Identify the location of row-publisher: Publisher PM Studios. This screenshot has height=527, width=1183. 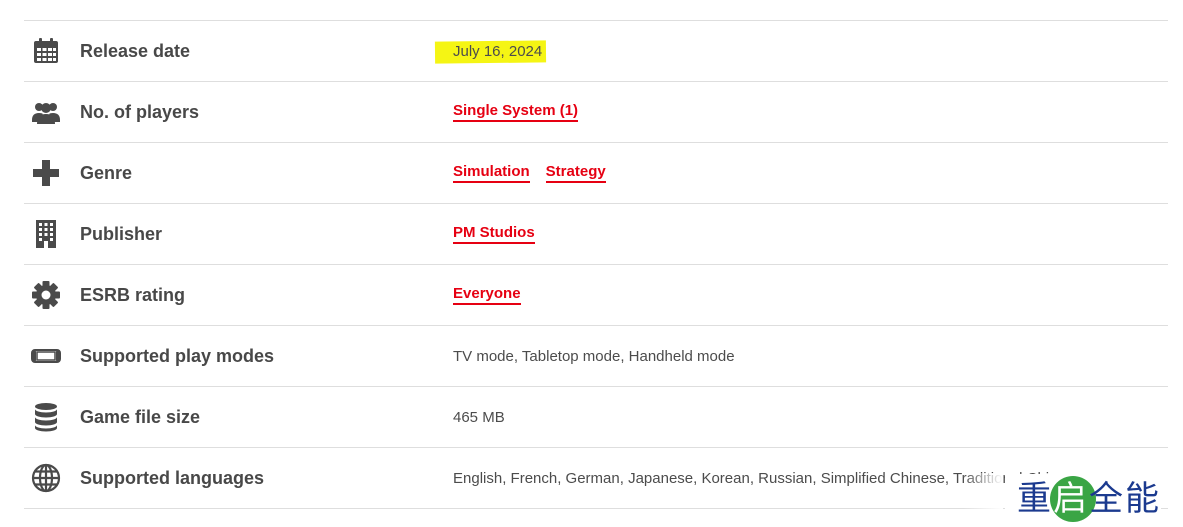
(596, 234).